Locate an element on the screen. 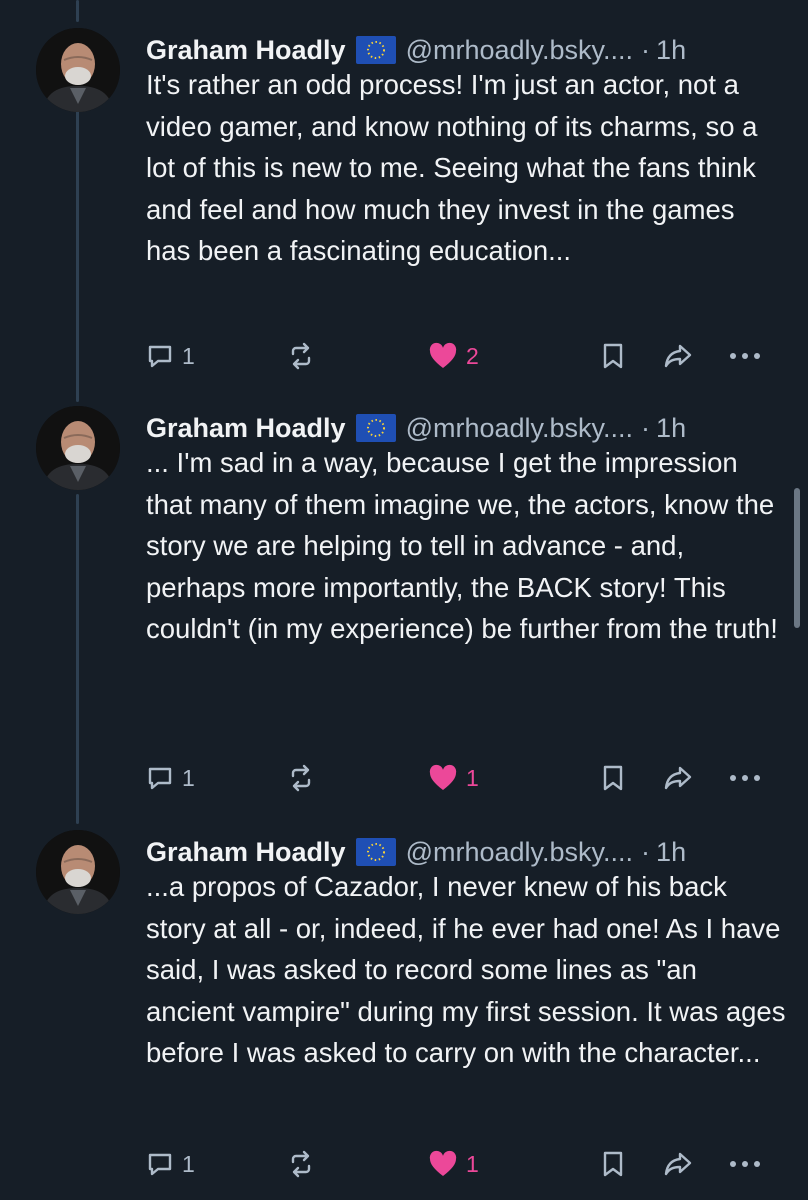  post-actions: 1 2 is located at coordinates (461, 356).